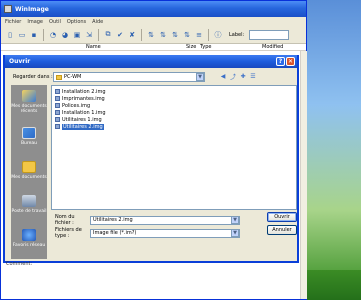  What do you see at coordinates (77, 34) in the screenshot?
I see `format-icon: ▣` at bounding box center [77, 34].